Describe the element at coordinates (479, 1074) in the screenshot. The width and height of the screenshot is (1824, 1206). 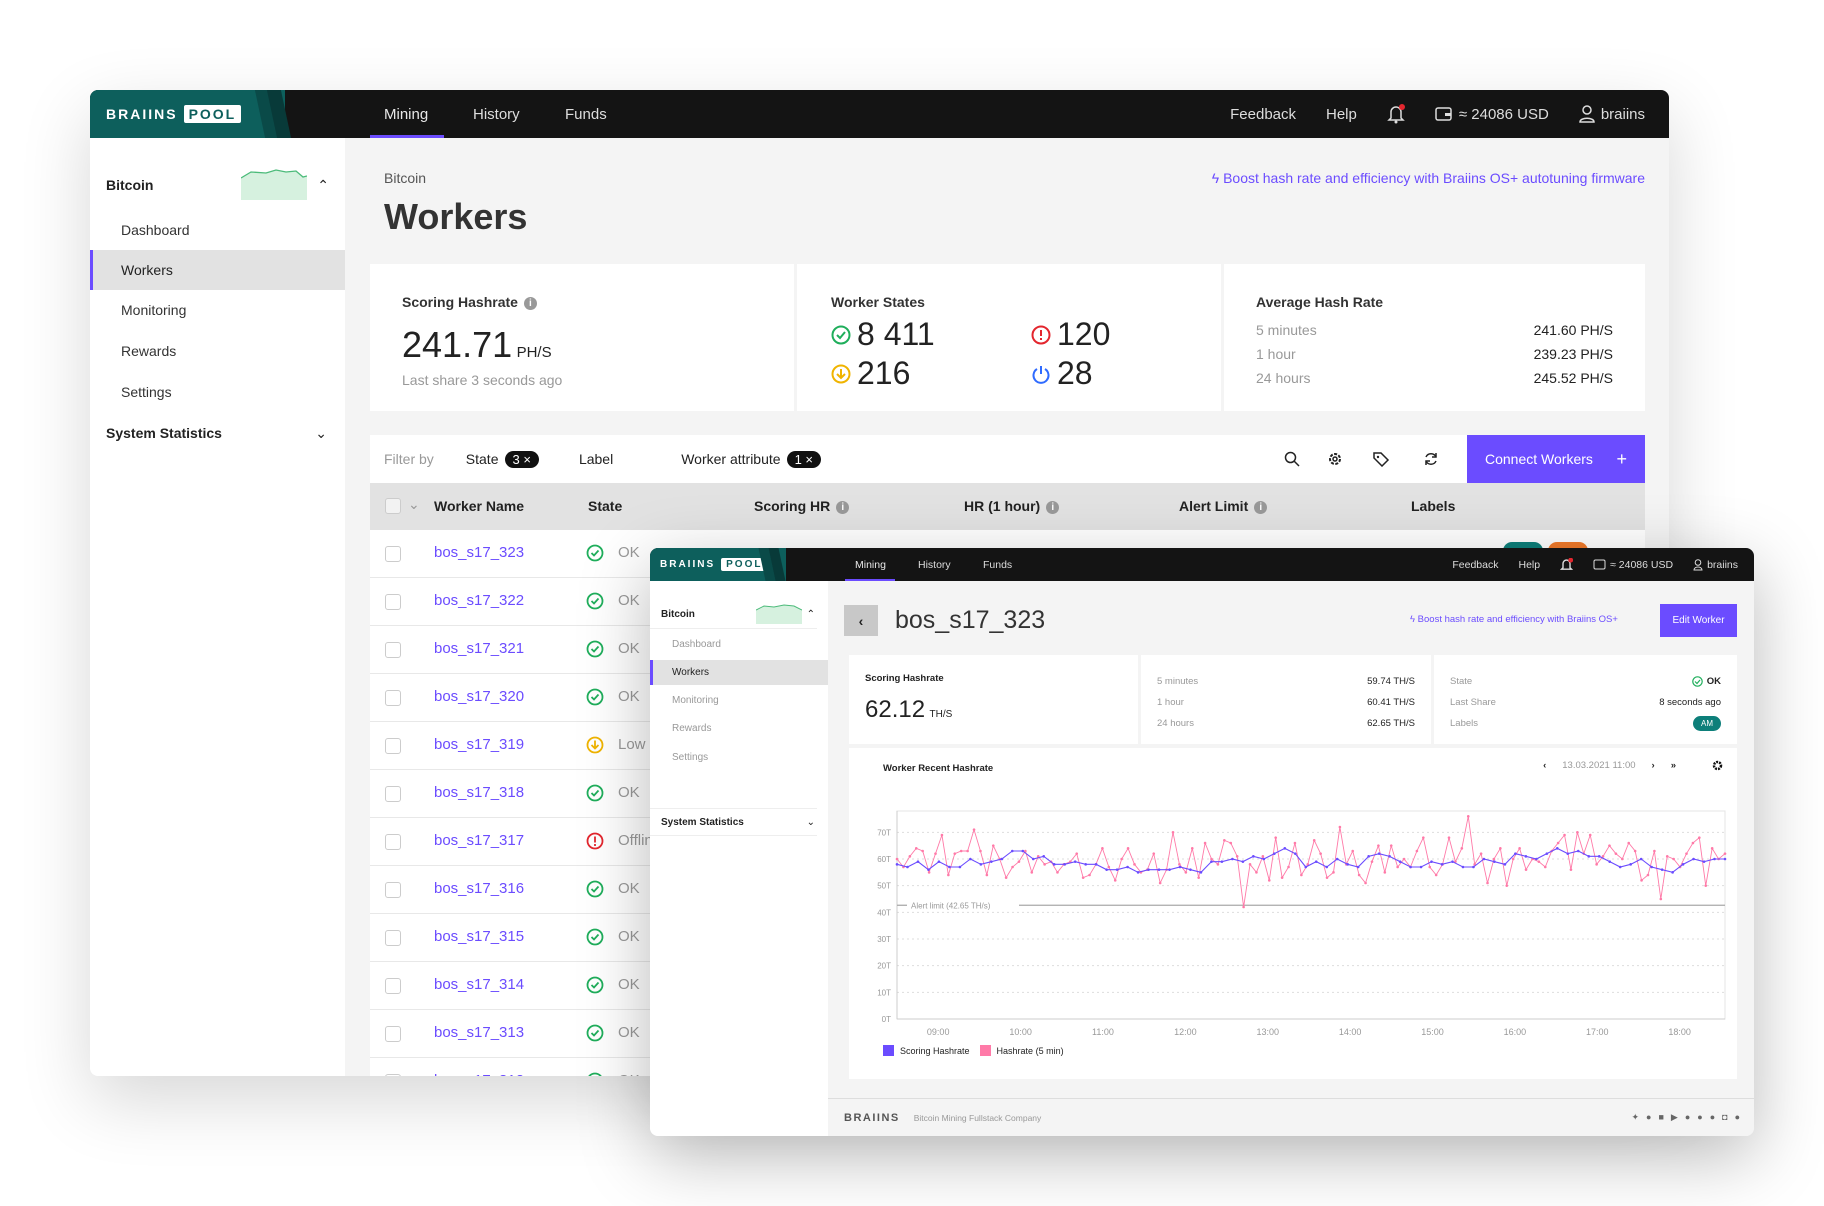
I see `worker-name-link: bos_s17_312` at that location.